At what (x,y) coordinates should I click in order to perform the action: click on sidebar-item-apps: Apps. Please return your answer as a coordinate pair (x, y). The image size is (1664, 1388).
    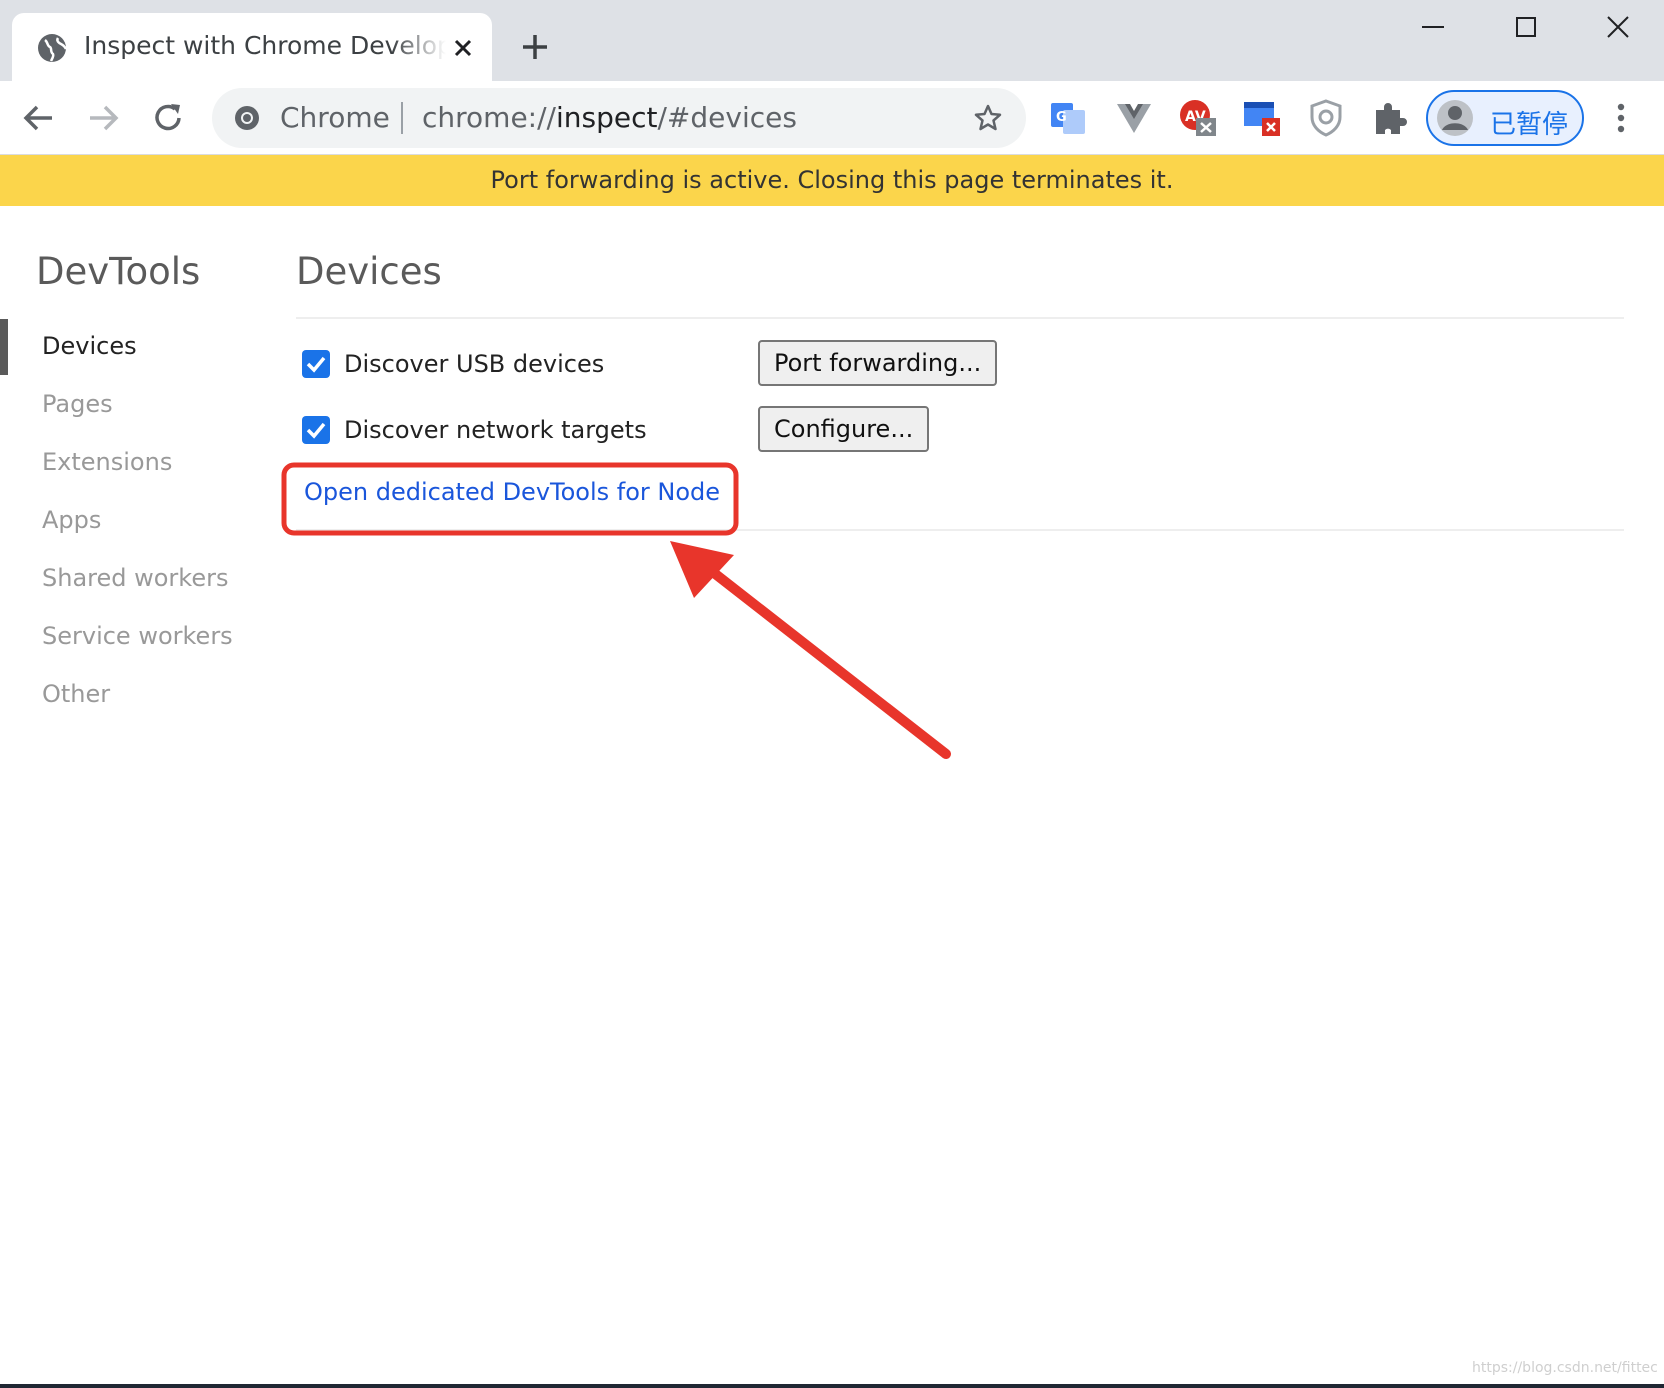
    Looking at the image, I should click on (125, 522).